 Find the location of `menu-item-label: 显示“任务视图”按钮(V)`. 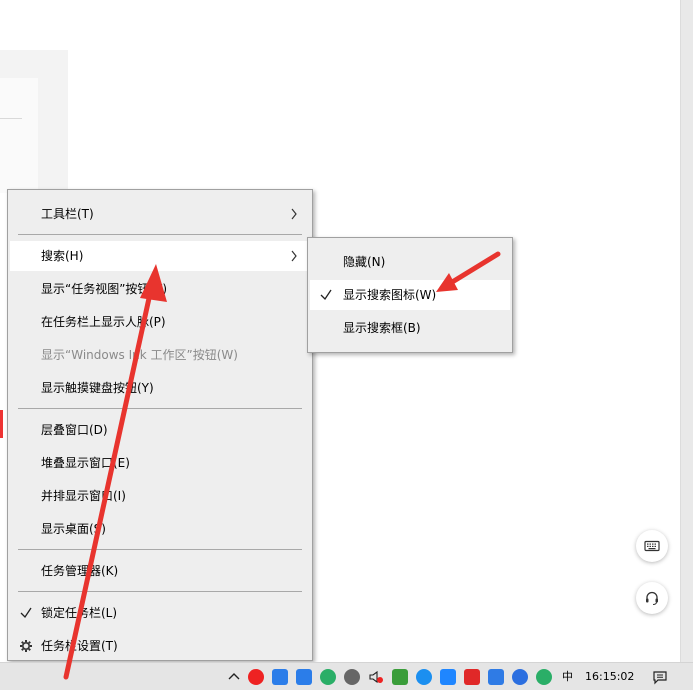

menu-item-label: 显示“任务视图”按钮(V) is located at coordinates (104, 289).